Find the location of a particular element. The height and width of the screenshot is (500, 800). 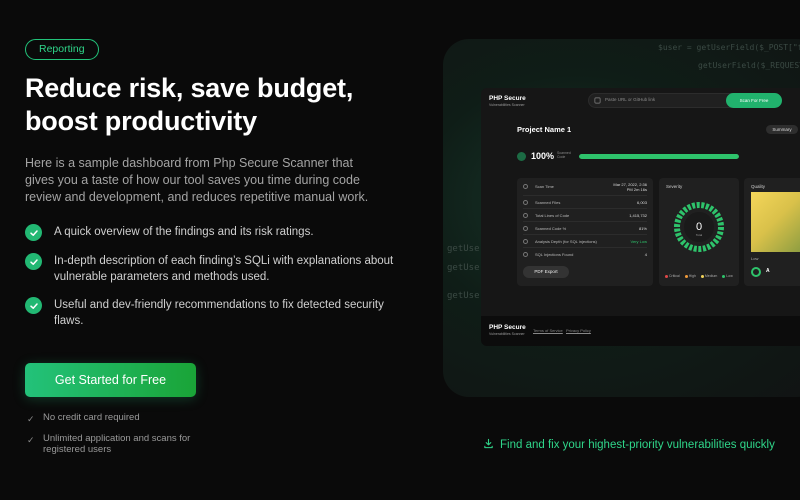

footer-brand: PHP Secure Vulnerabilities Scanner is located at coordinates (507, 330).